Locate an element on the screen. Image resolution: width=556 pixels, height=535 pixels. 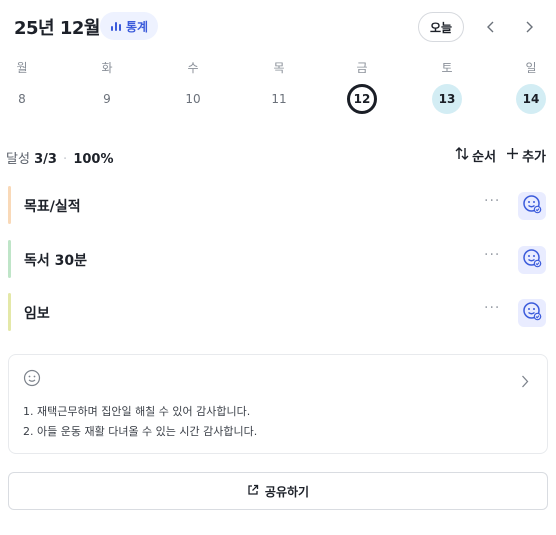
month-title: 25년 12월 is located at coordinates (57, 28).